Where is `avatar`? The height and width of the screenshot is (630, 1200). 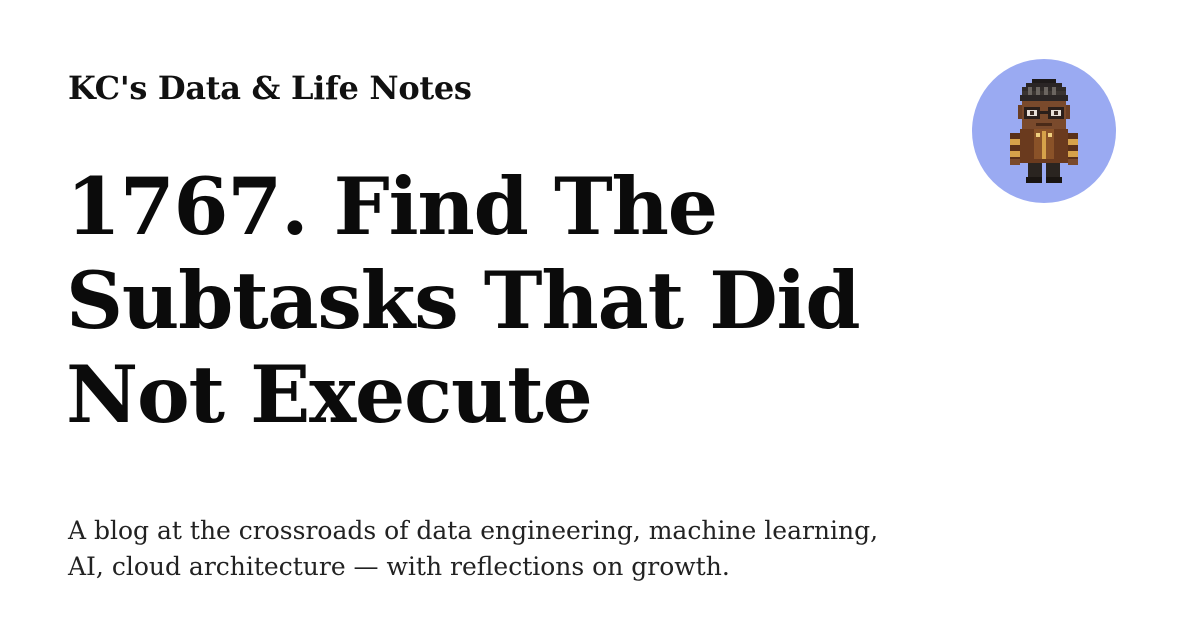
avatar is located at coordinates (1044, 131).